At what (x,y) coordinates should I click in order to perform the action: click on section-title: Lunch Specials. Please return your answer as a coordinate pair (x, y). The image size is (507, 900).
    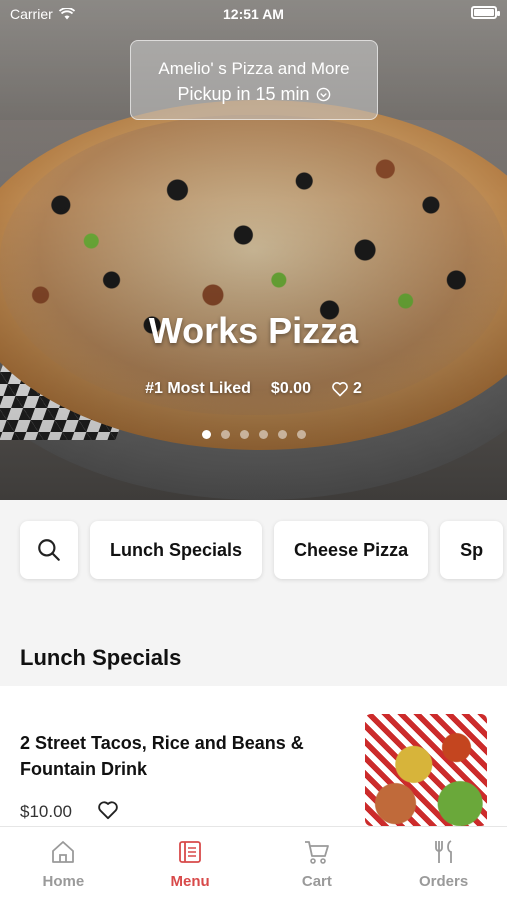
    Looking at the image, I should click on (101, 657).